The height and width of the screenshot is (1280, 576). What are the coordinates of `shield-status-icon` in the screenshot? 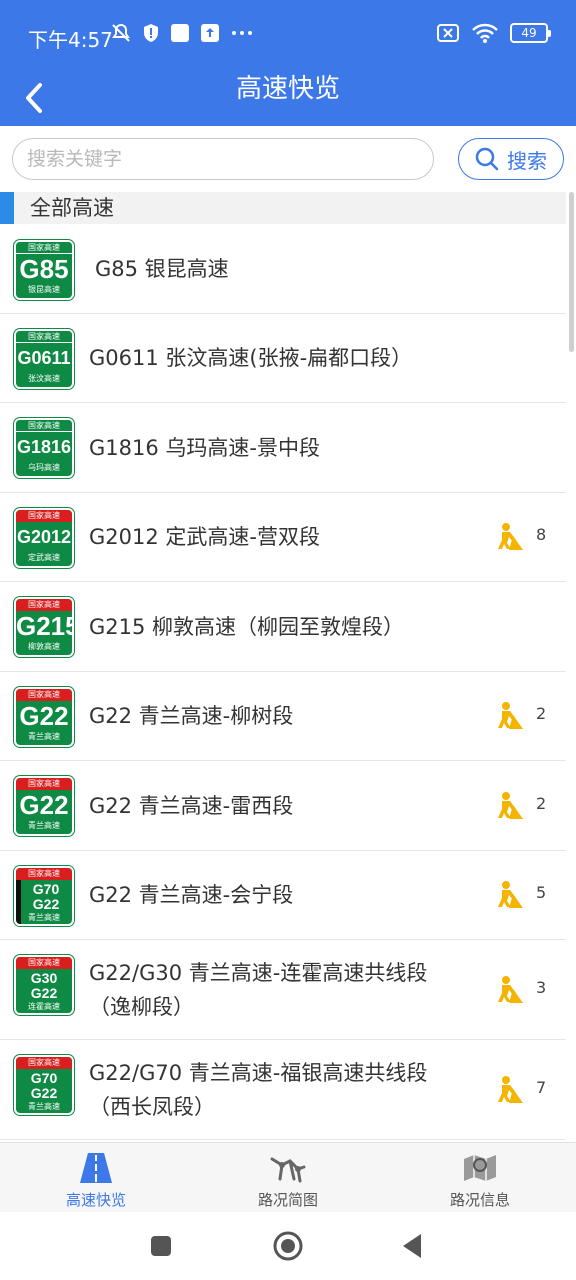 It's located at (151, 33).